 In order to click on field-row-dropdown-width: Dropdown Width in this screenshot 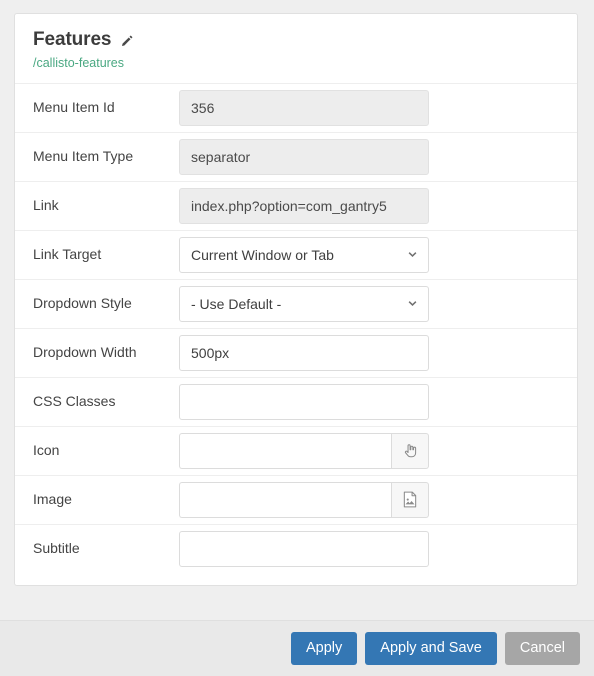, I will do `click(296, 352)`.